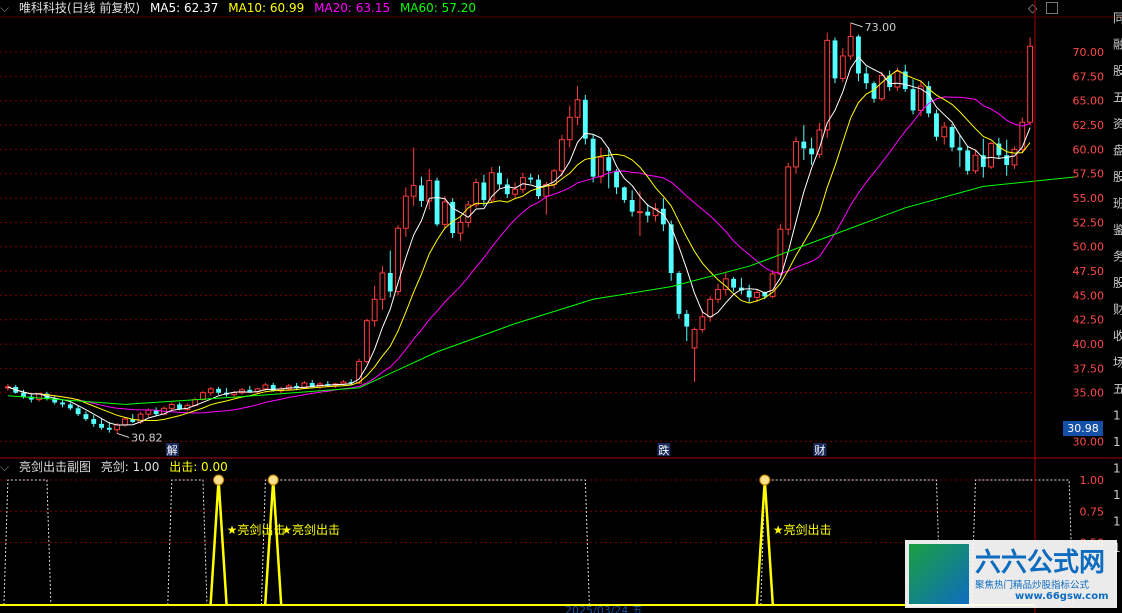 The image size is (1122, 613). Describe the element at coordinates (147, 437) in the screenshot. I see `low-price-label: 30.82` at that location.